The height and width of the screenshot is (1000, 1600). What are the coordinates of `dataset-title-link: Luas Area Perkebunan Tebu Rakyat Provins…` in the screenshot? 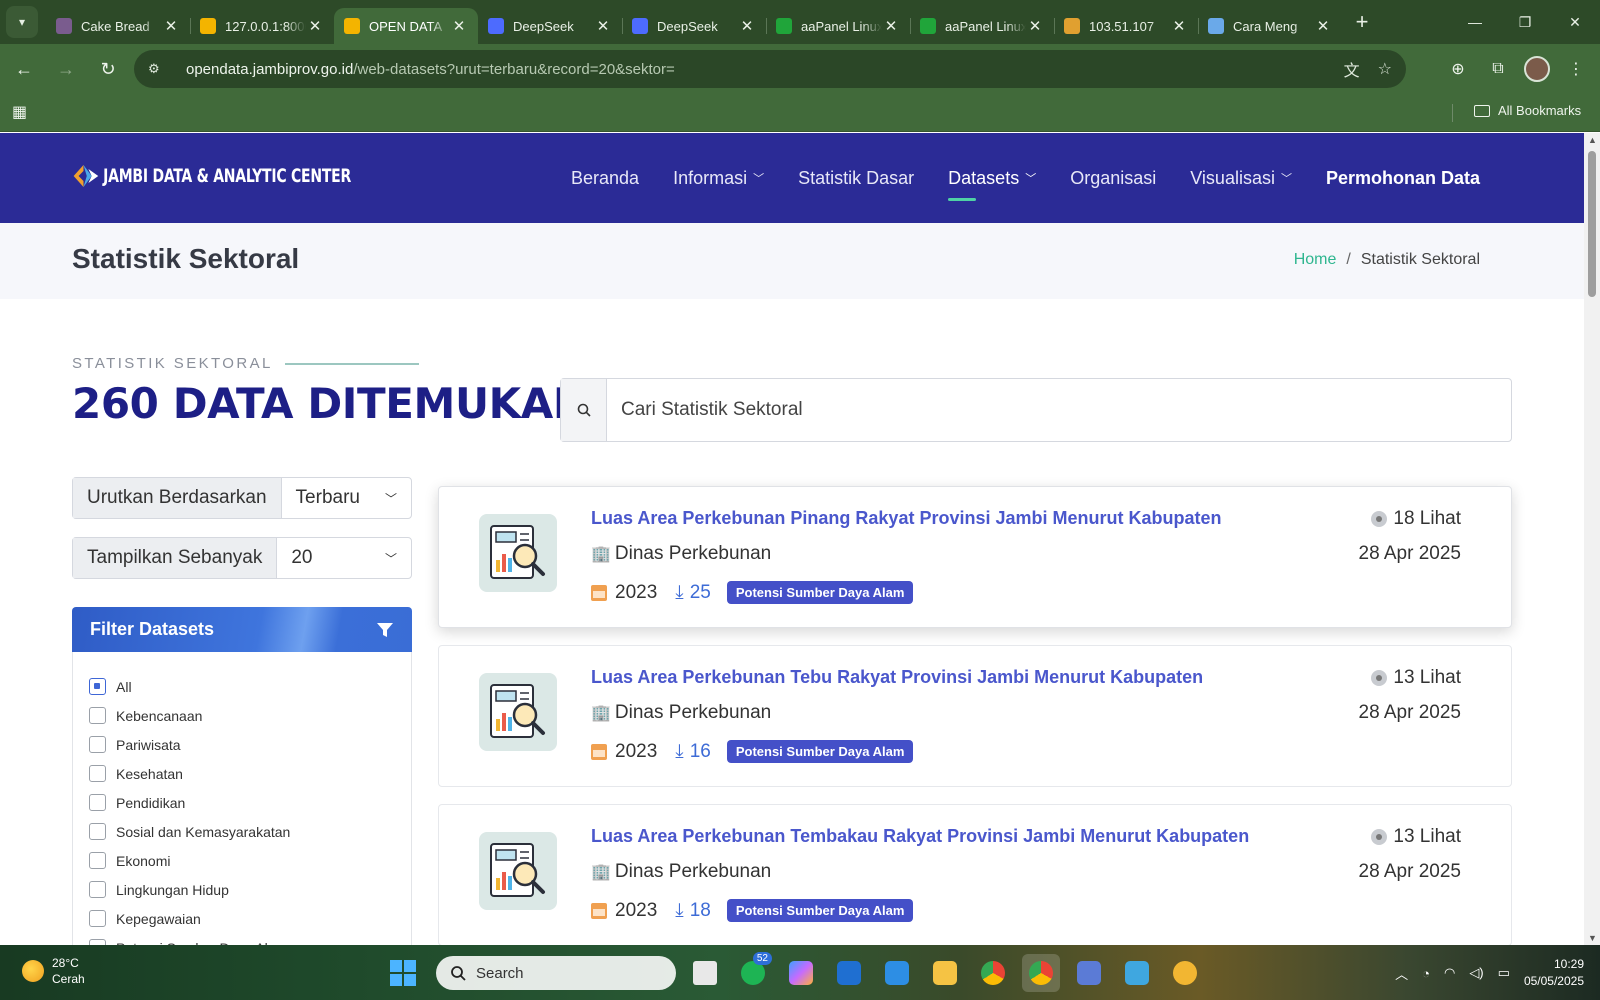 It's located at (897, 677).